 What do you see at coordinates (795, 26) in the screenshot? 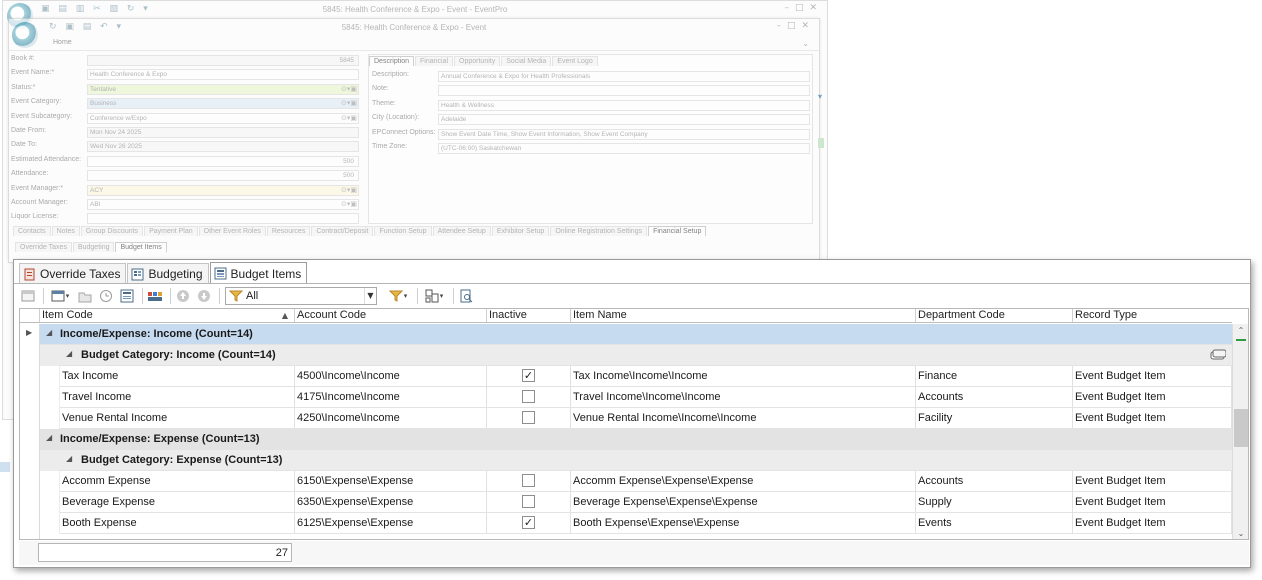
I see `event-window-controls: –□✕` at bounding box center [795, 26].